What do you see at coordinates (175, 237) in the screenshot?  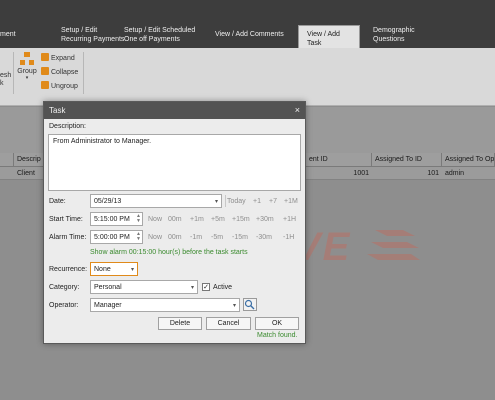 I see `alarm-00m-button: 00m` at bounding box center [175, 237].